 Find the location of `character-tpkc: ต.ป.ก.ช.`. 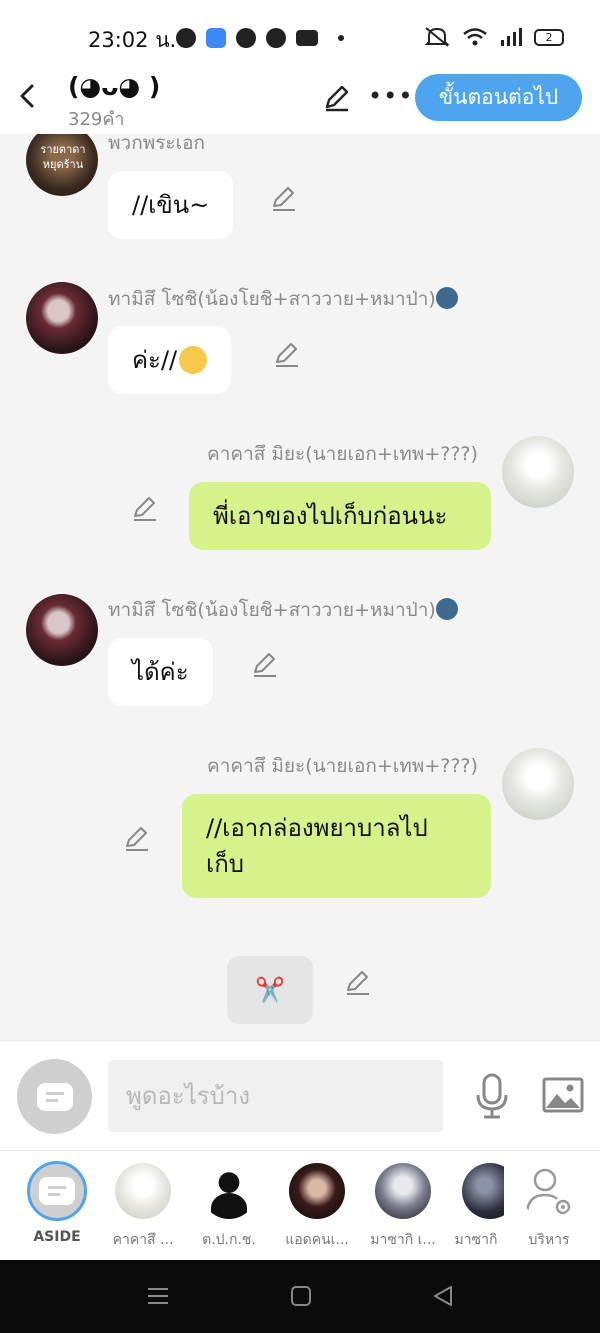

character-tpkc: ต.ป.ก.ช. is located at coordinates (229, 1207).